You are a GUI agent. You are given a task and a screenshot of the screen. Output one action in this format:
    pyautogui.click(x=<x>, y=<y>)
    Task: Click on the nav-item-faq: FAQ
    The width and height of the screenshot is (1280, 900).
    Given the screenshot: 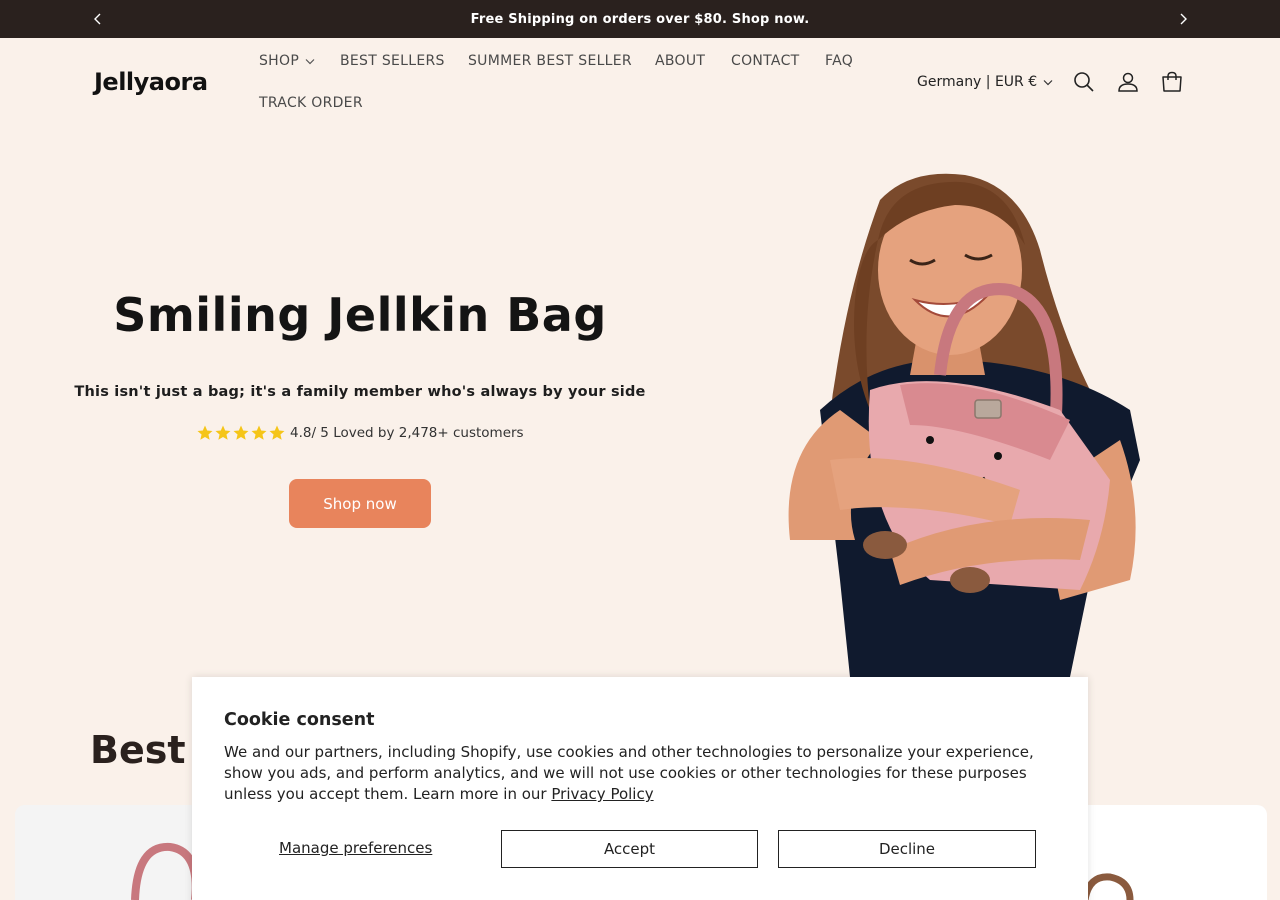 What is the action you would take?
    pyautogui.click(x=839, y=61)
    